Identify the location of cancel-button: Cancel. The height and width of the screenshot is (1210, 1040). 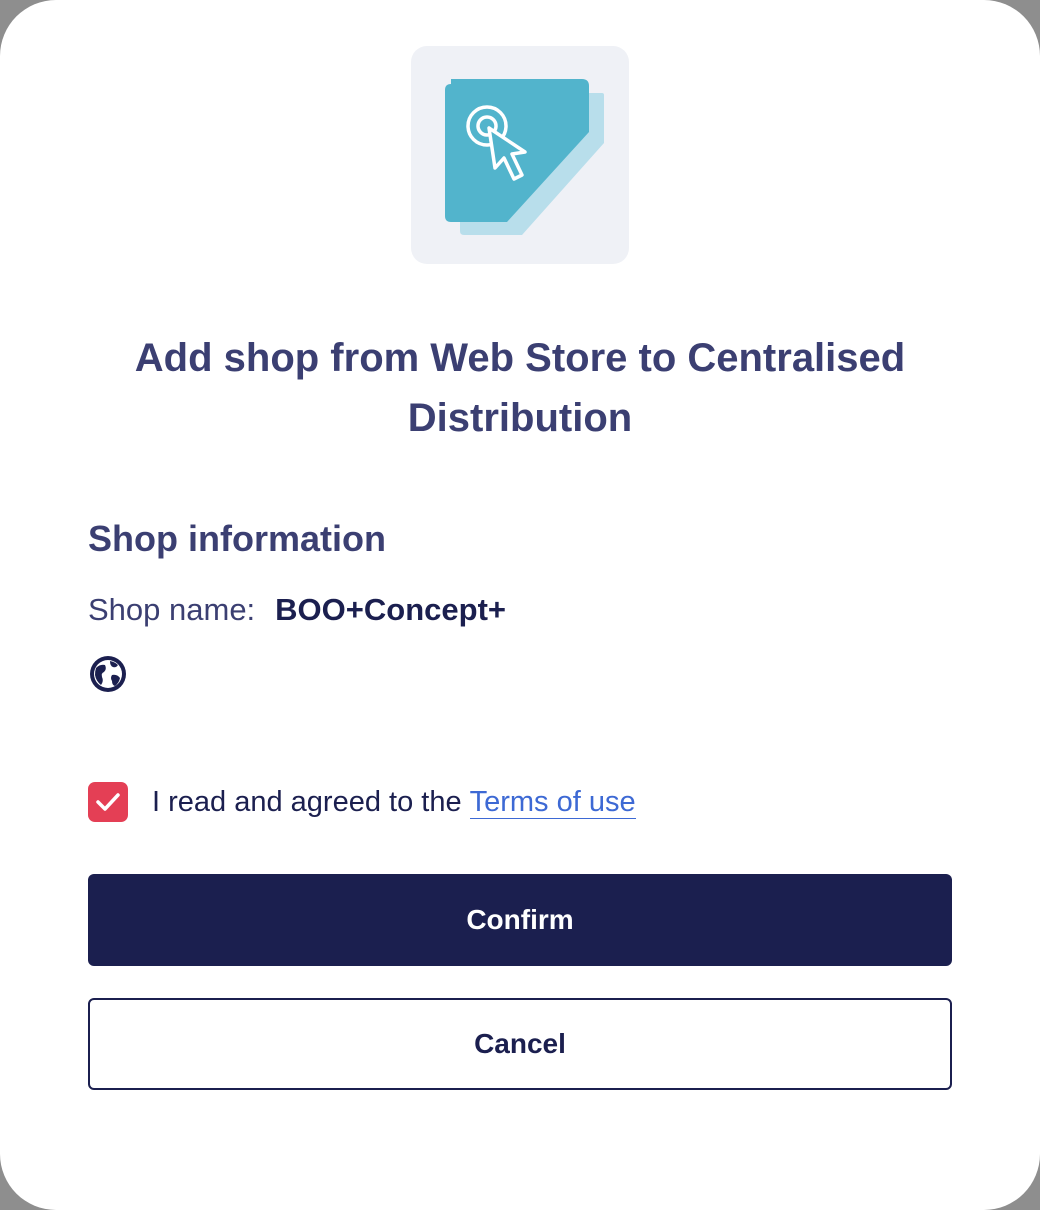
(520, 1044).